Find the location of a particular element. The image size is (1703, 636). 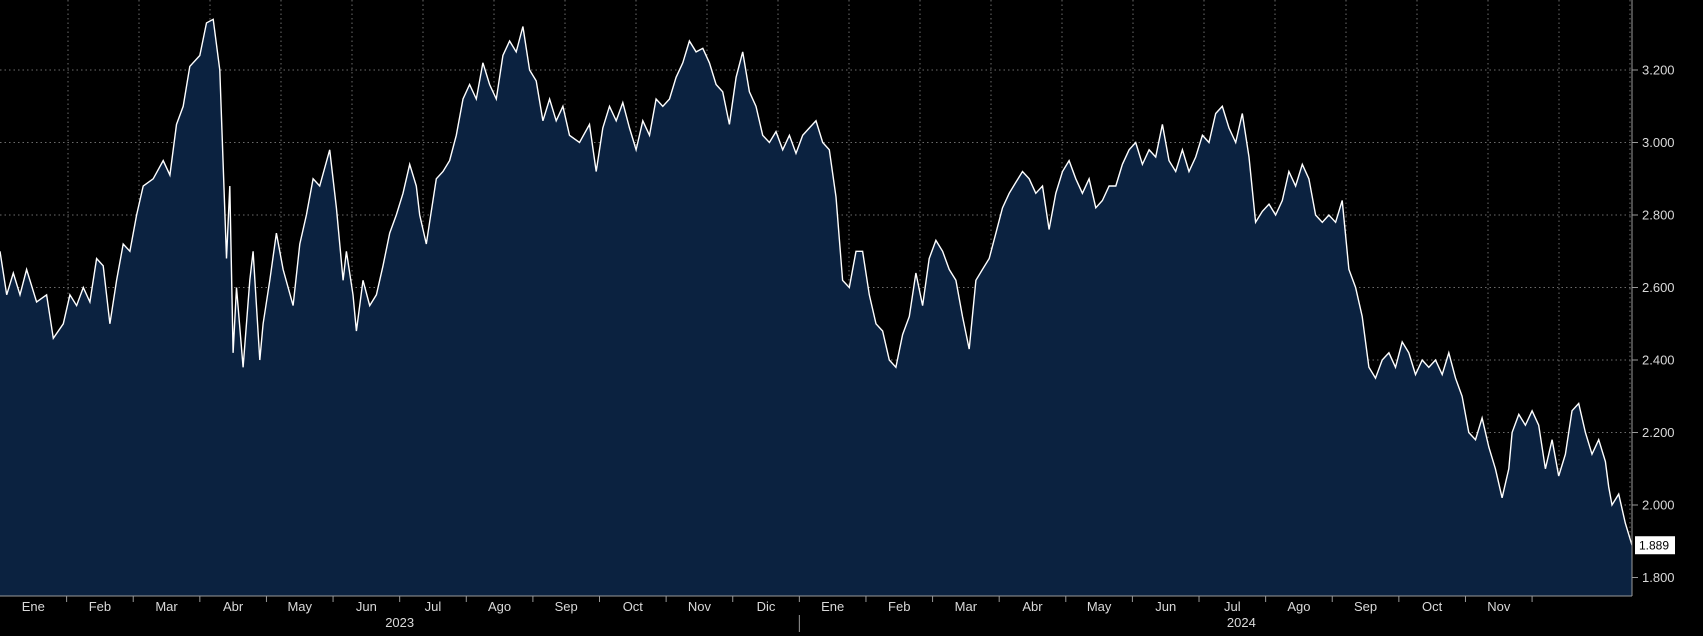

y-tick-label: 2.000 is located at coordinates (1658, 505).